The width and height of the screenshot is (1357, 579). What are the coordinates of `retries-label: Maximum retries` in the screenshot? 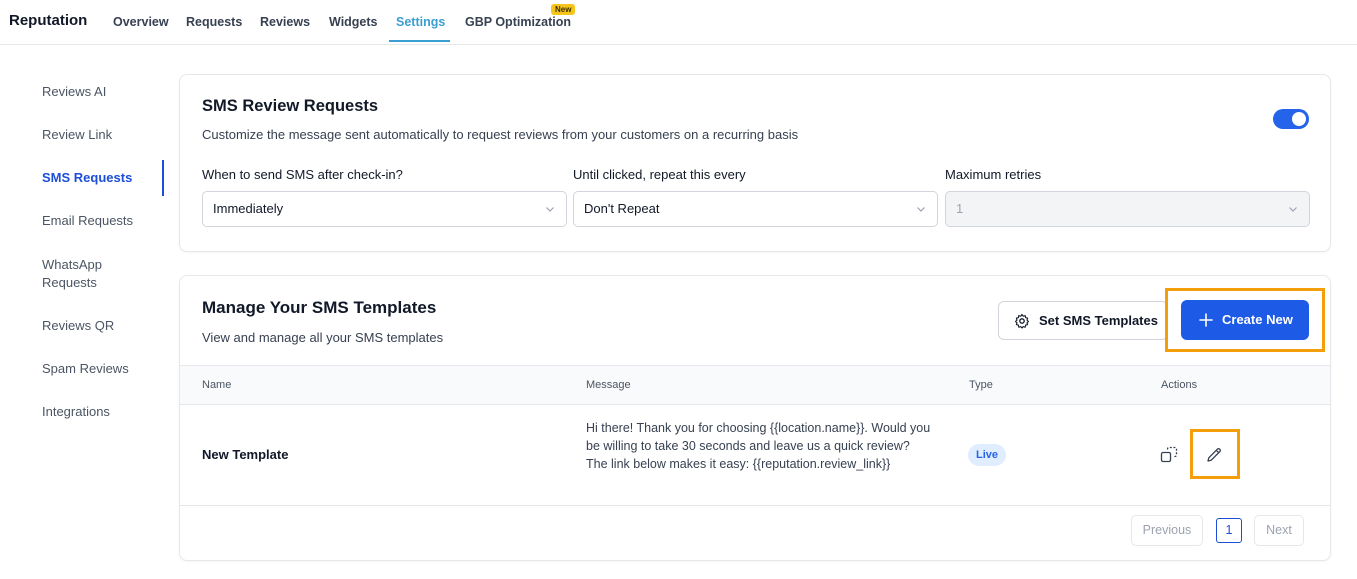 It's located at (993, 174).